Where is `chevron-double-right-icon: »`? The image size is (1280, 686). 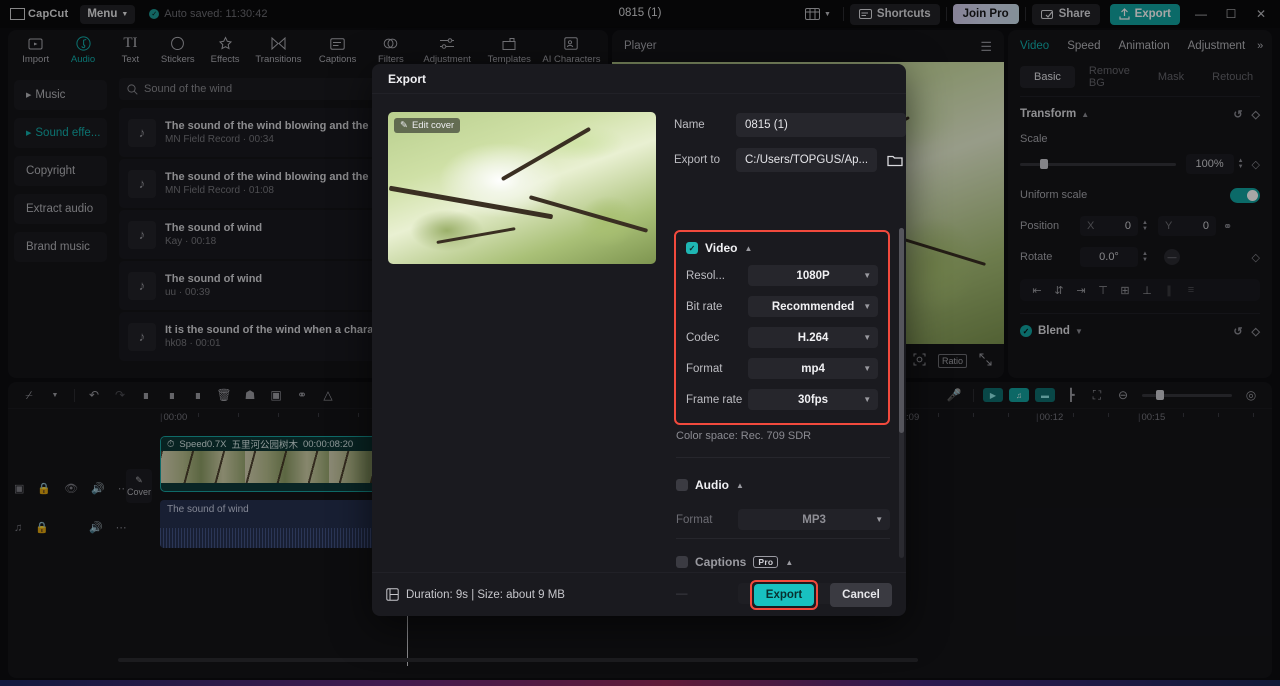 chevron-double-right-icon: » is located at coordinates (1260, 46).